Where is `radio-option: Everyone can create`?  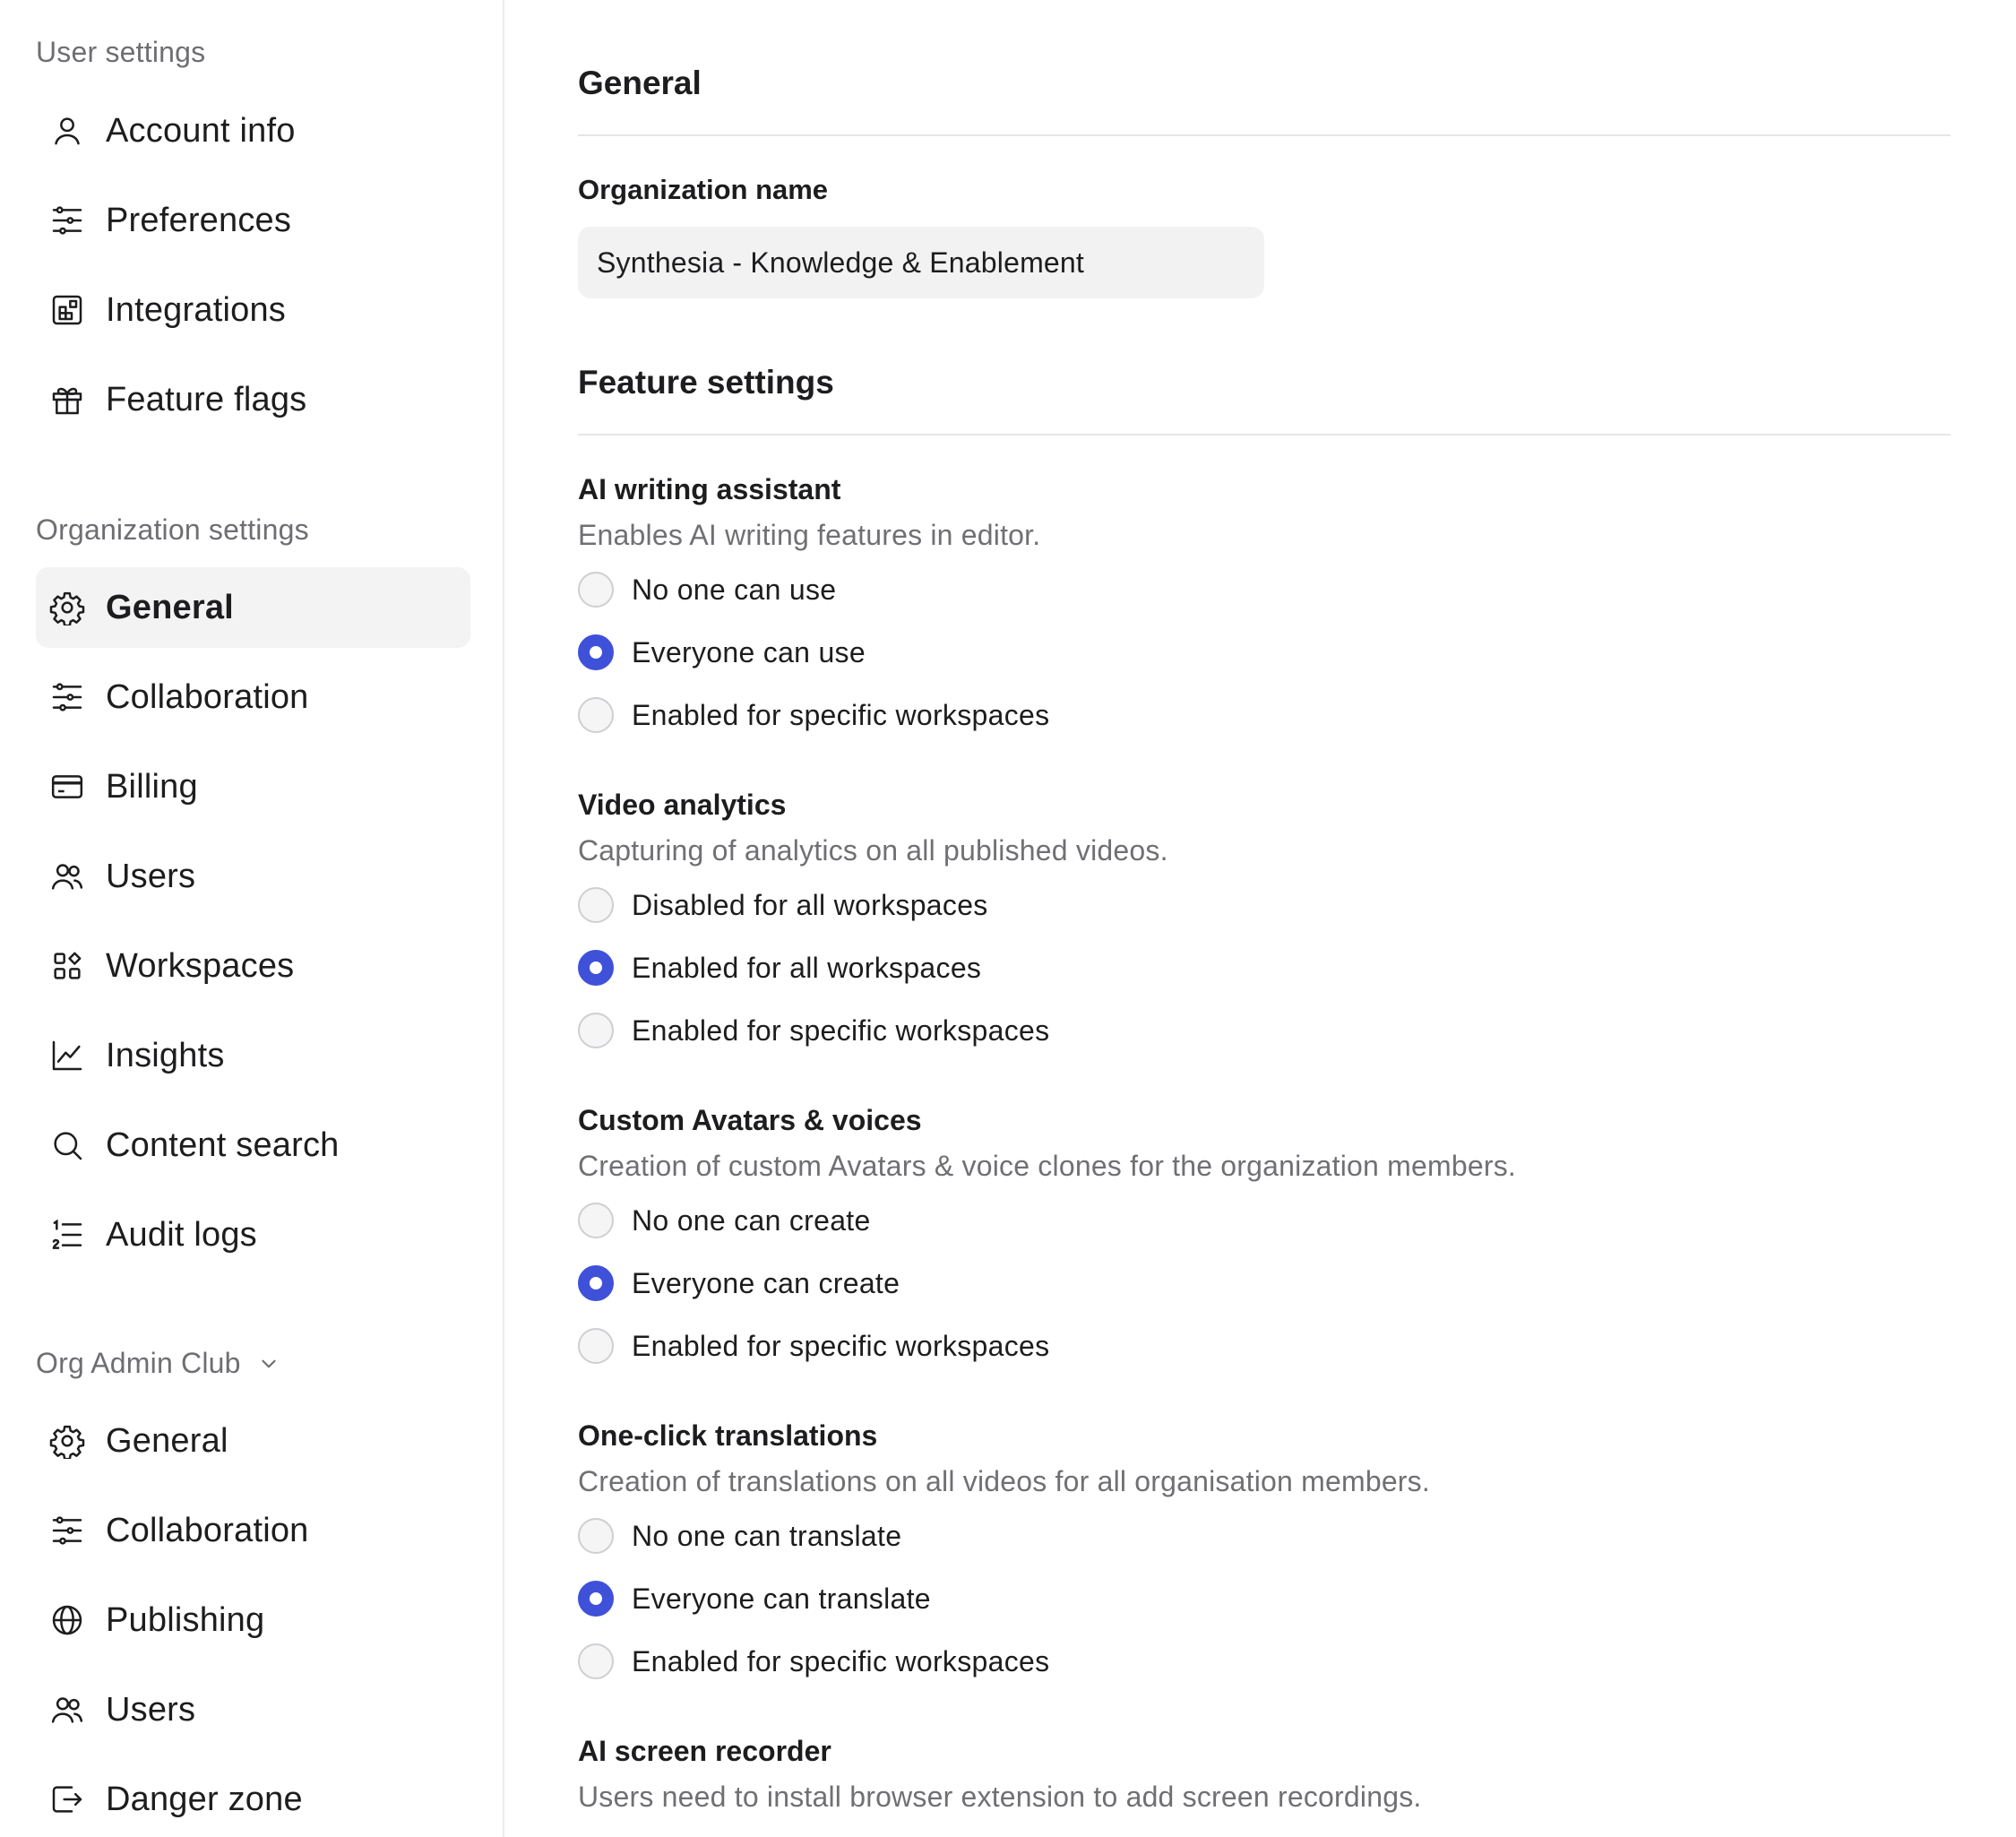
radio-option: Everyone can create is located at coordinates (1265, 1284).